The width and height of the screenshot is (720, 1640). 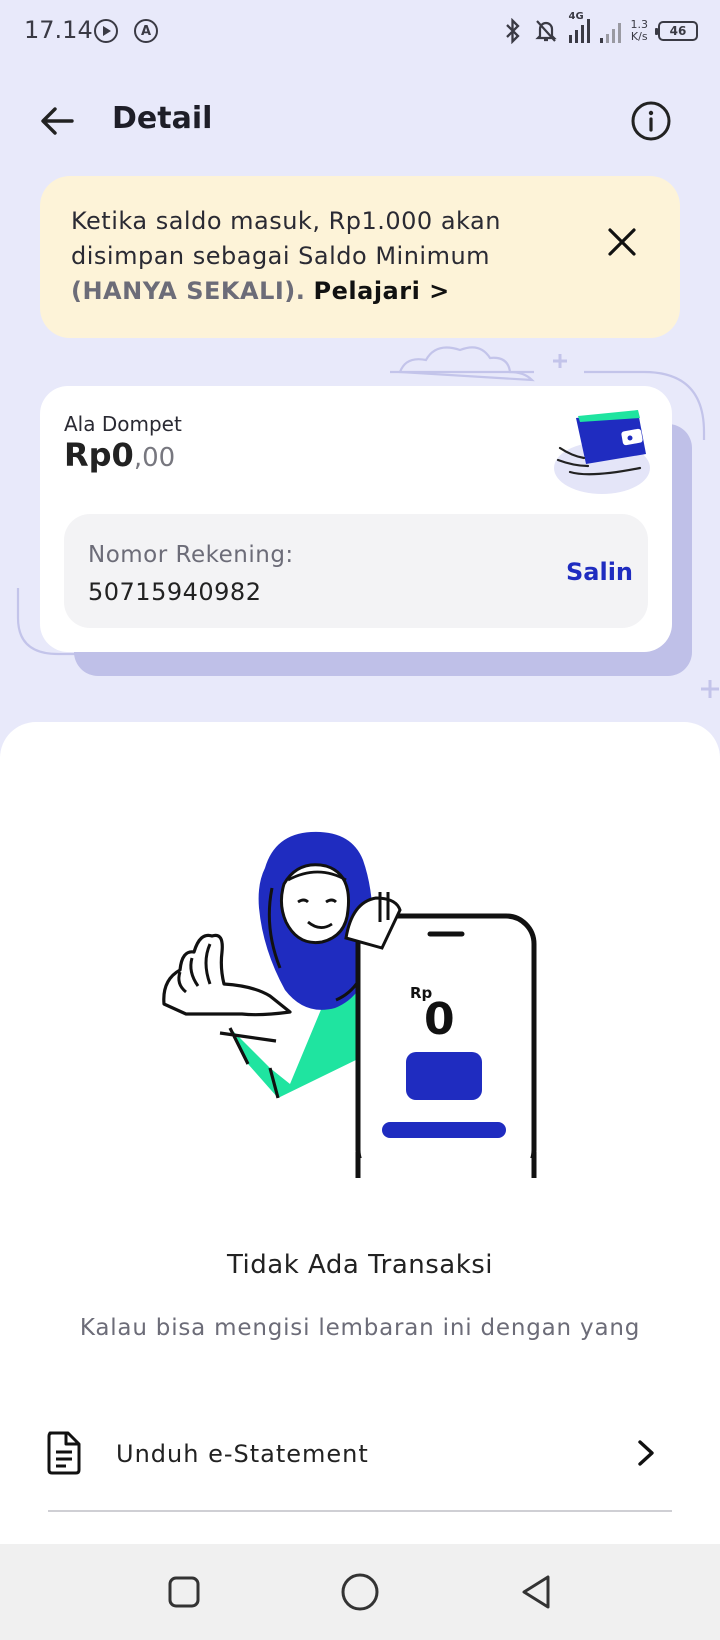 What do you see at coordinates (512, 31) in the screenshot?
I see `bluetooth-icon` at bounding box center [512, 31].